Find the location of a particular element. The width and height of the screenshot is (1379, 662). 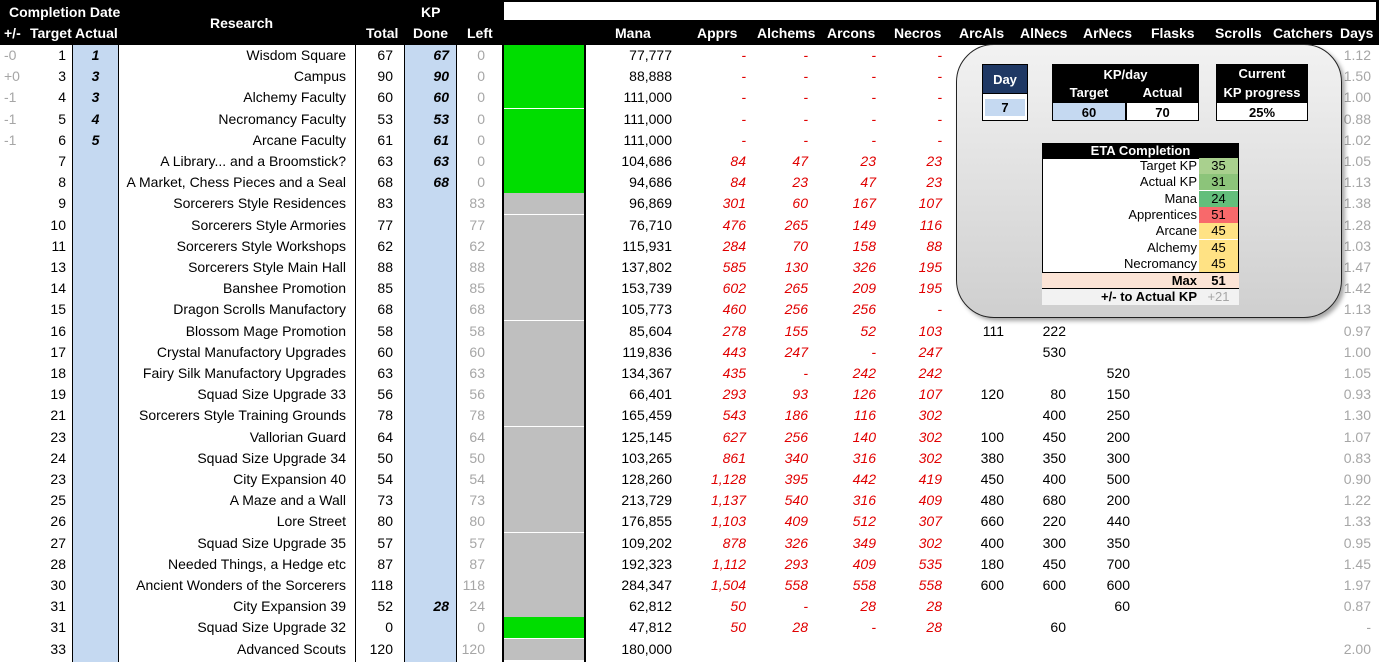

eta-diff-label: +/- to Actual KP is located at coordinates (1149, 296).